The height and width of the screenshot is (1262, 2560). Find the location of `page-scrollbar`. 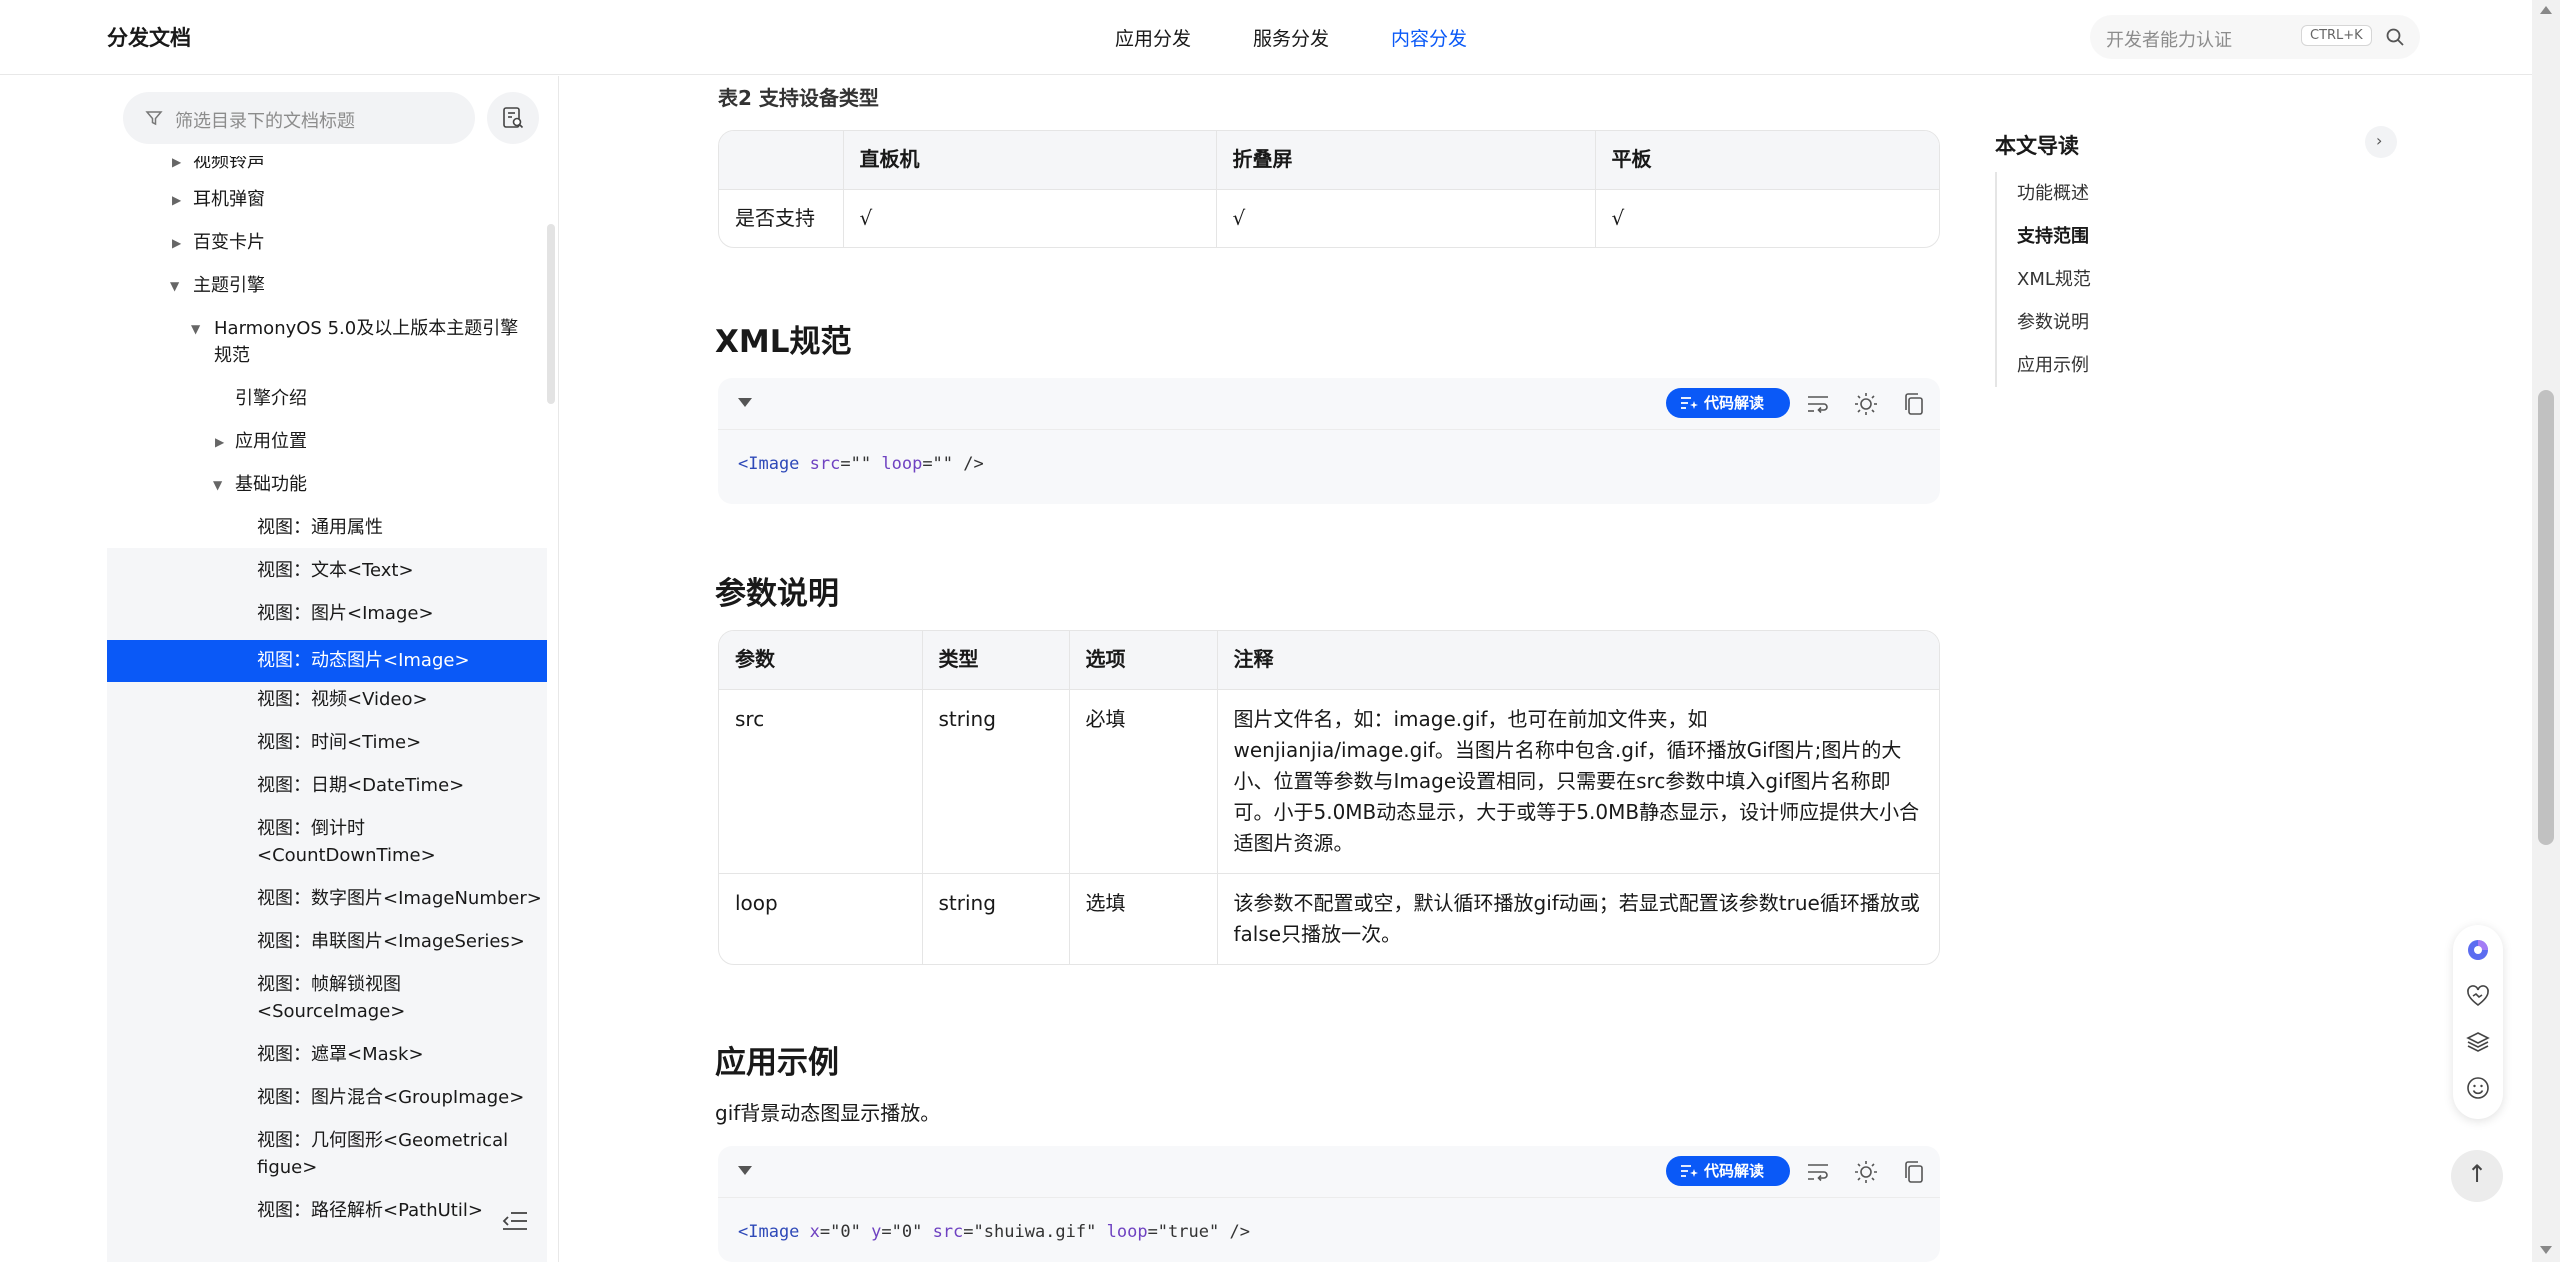

page-scrollbar is located at coordinates (2546, 631).